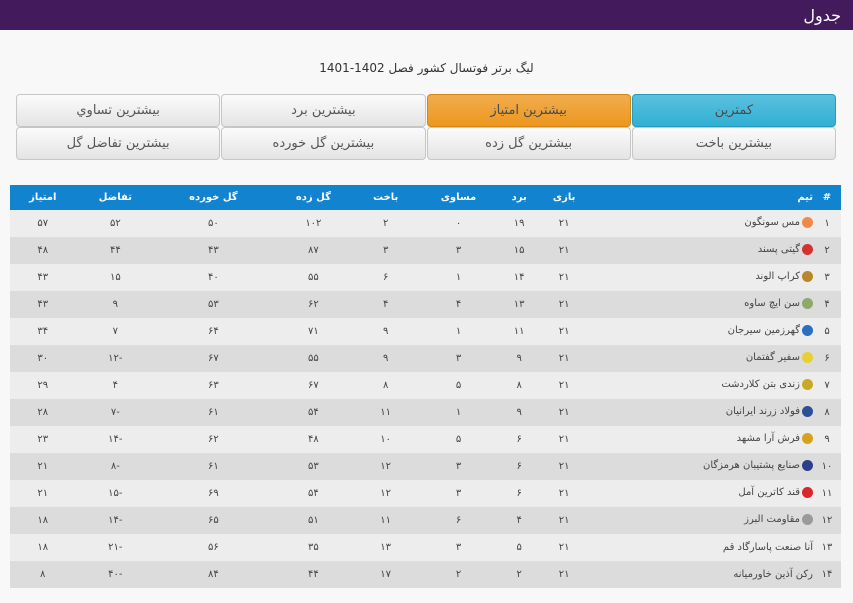 The image size is (853, 603). I want to click on team-cell: مس سونگون, so click(702, 223).